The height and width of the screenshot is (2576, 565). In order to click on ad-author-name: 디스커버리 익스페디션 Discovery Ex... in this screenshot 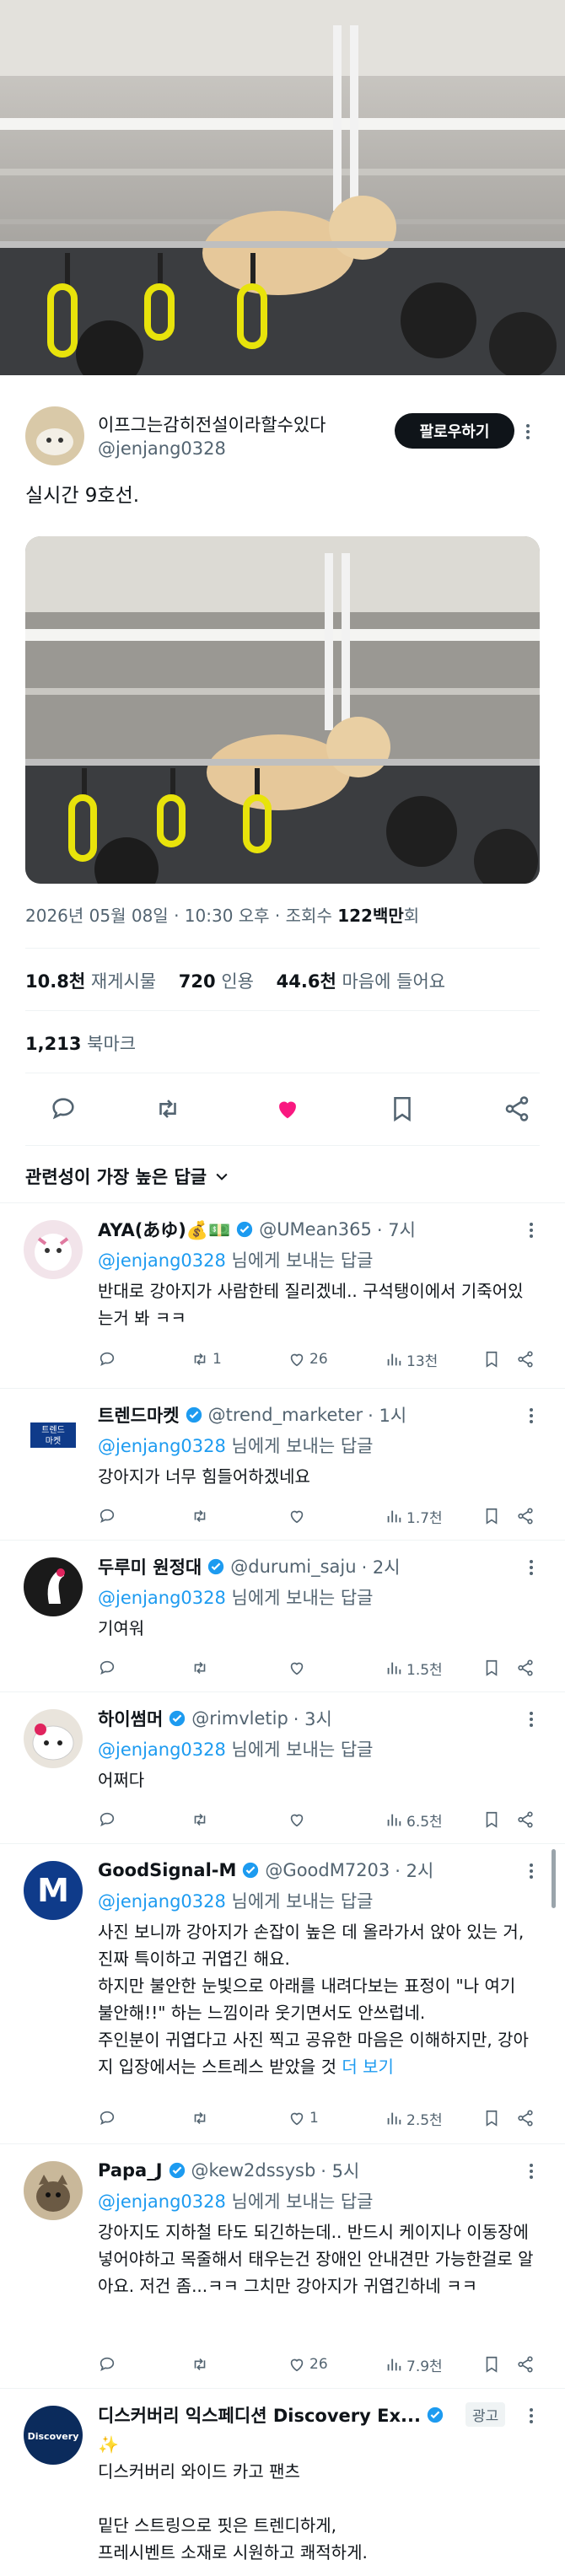, I will do `click(259, 2415)`.